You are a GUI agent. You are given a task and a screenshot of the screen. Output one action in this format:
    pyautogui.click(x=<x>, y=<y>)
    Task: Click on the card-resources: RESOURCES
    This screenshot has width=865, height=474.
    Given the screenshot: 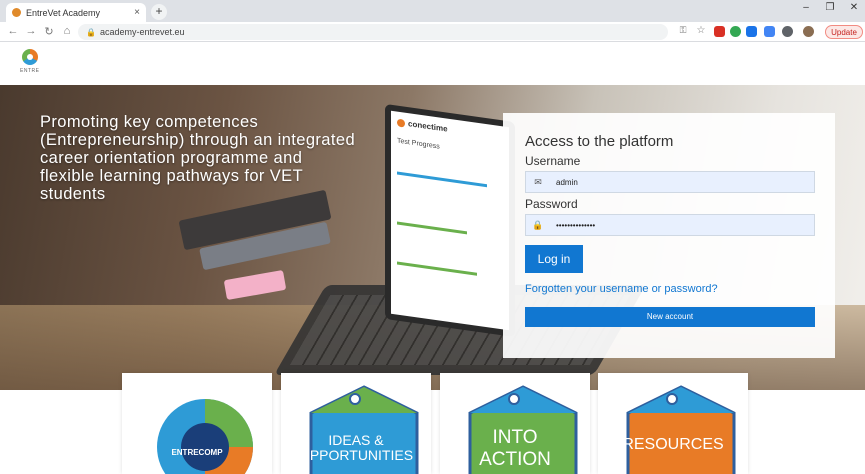 What is the action you would take?
    pyautogui.click(x=673, y=423)
    